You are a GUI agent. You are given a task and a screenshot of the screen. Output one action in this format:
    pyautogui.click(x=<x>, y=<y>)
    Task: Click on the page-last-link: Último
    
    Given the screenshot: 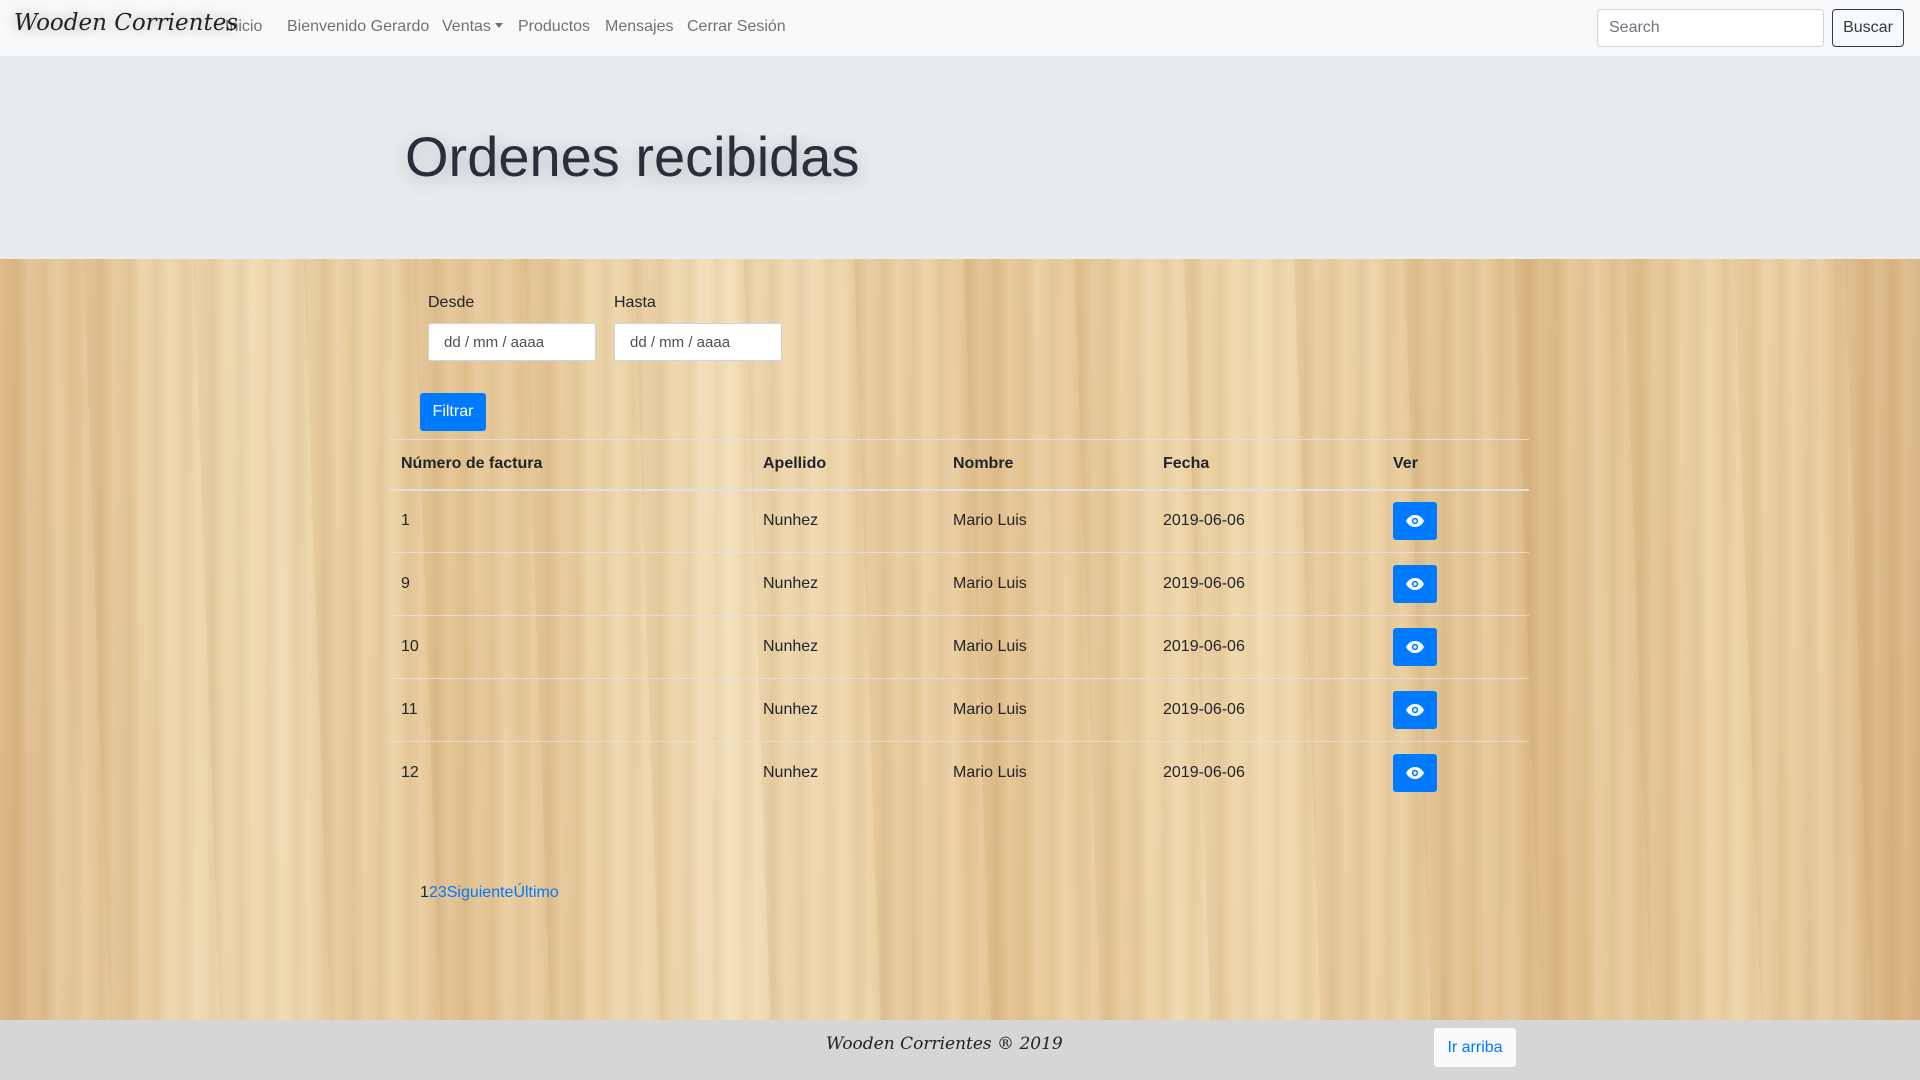 What is the action you would take?
    pyautogui.click(x=535, y=892)
    